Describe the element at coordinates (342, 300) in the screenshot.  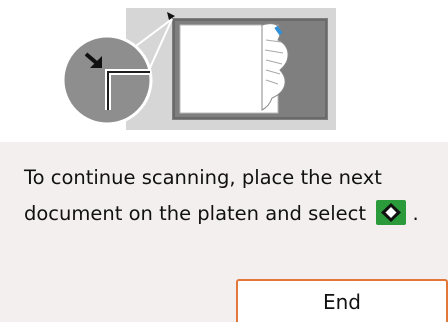
I see `end-button: End` at that location.